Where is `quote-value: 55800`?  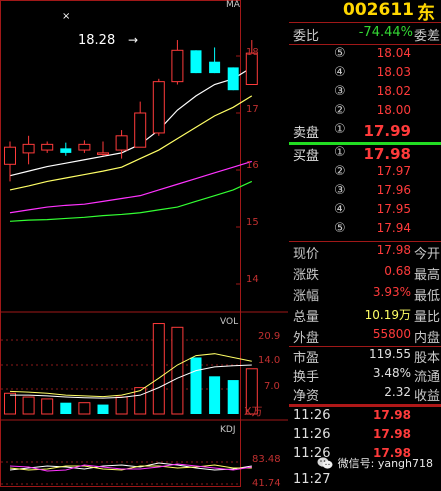
quote-value: 55800 is located at coordinates (391, 334).